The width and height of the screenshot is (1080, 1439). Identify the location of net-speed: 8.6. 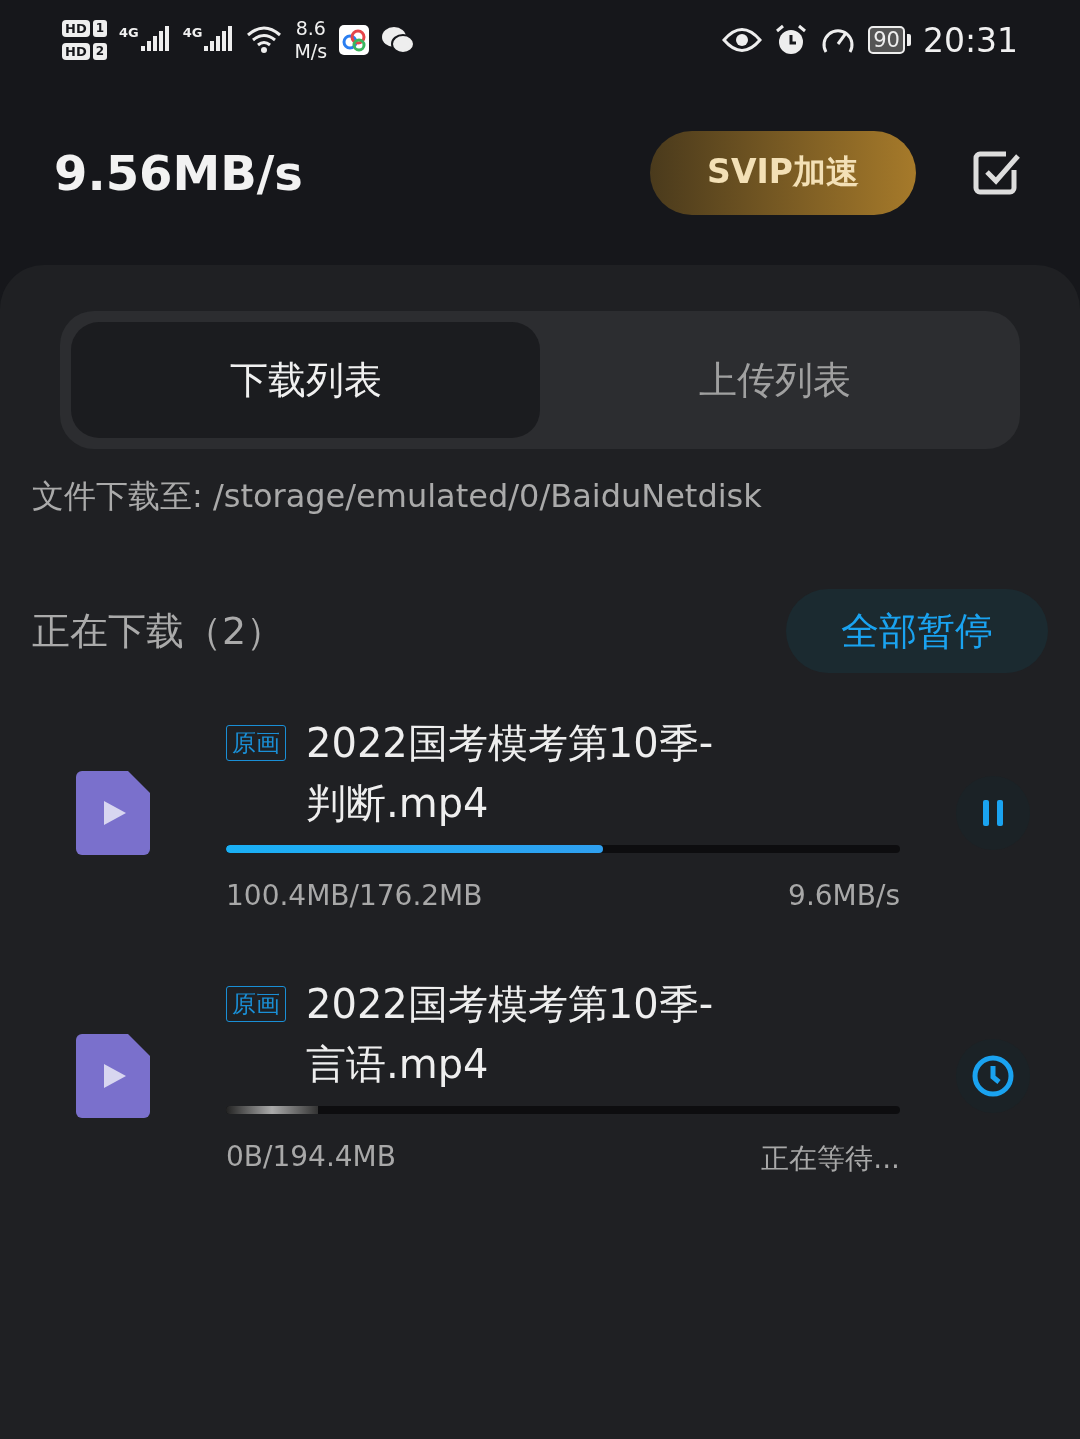
(310, 28).